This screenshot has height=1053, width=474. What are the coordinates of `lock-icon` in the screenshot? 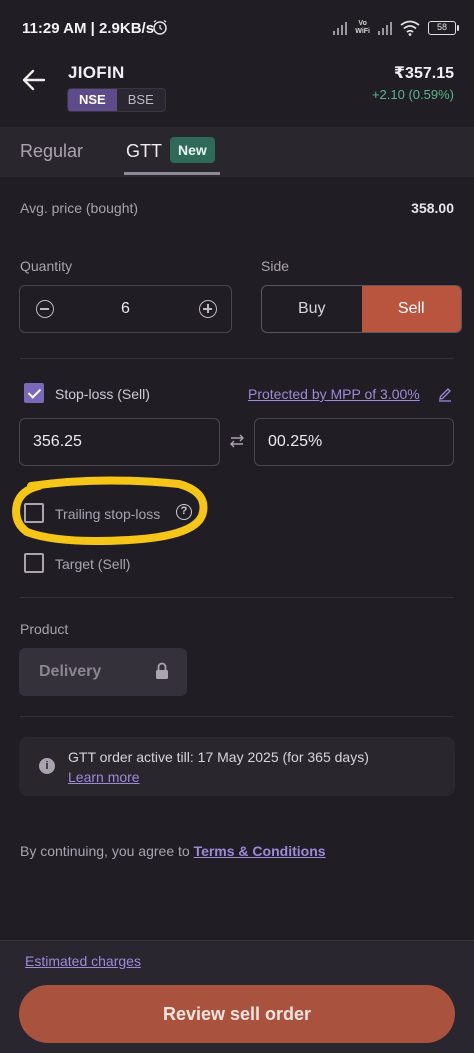 It's located at (162, 670).